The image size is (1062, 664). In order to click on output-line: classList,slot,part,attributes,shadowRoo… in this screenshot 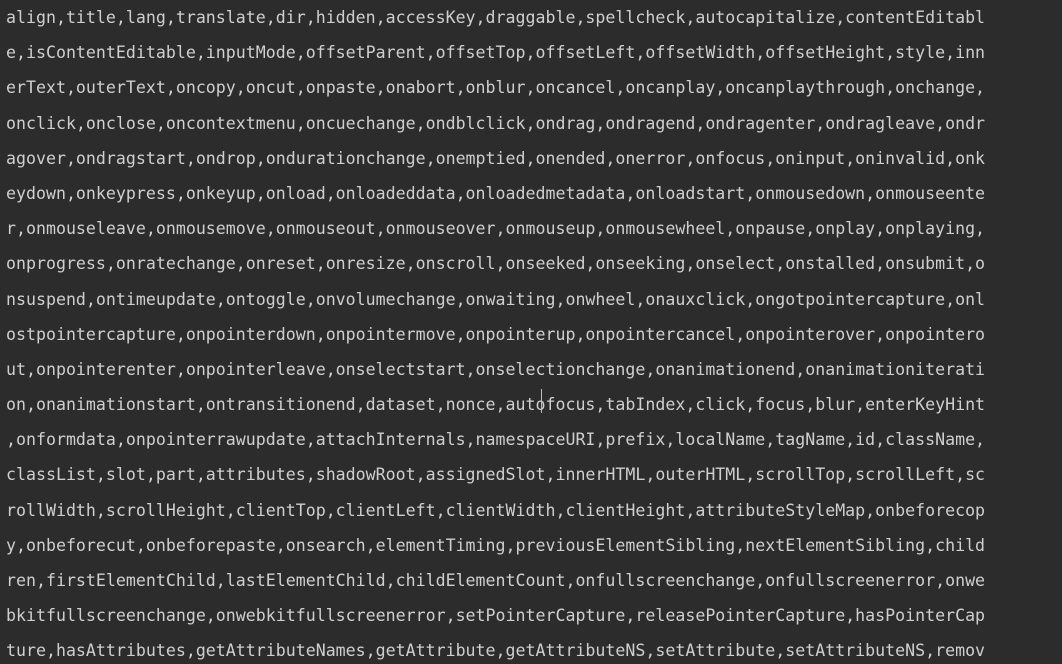, I will do `click(496, 475)`.